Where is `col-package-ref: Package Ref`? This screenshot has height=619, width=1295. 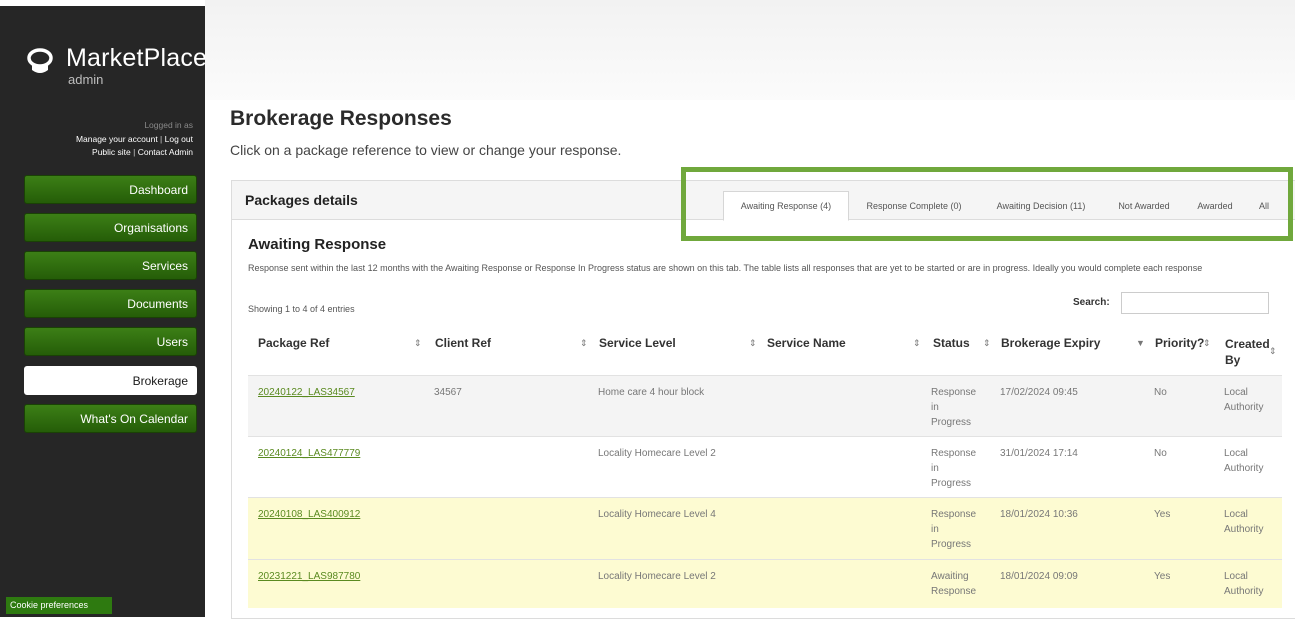 col-package-ref: Package Ref is located at coordinates (293, 343).